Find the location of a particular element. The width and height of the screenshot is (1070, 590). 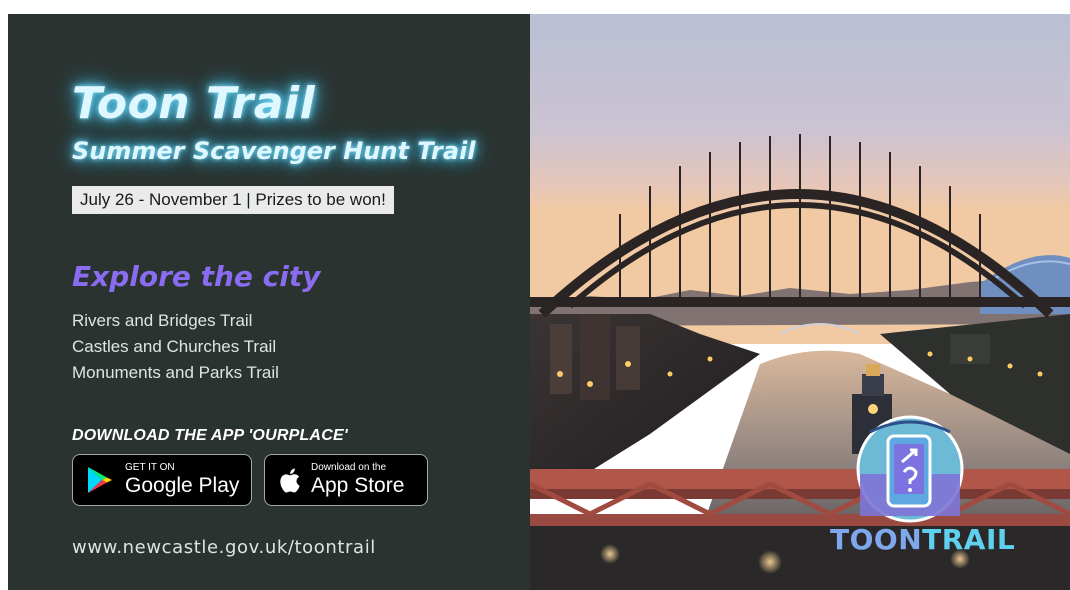

trail-item: Rivers and Bridges Trail is located at coordinates (162, 320).